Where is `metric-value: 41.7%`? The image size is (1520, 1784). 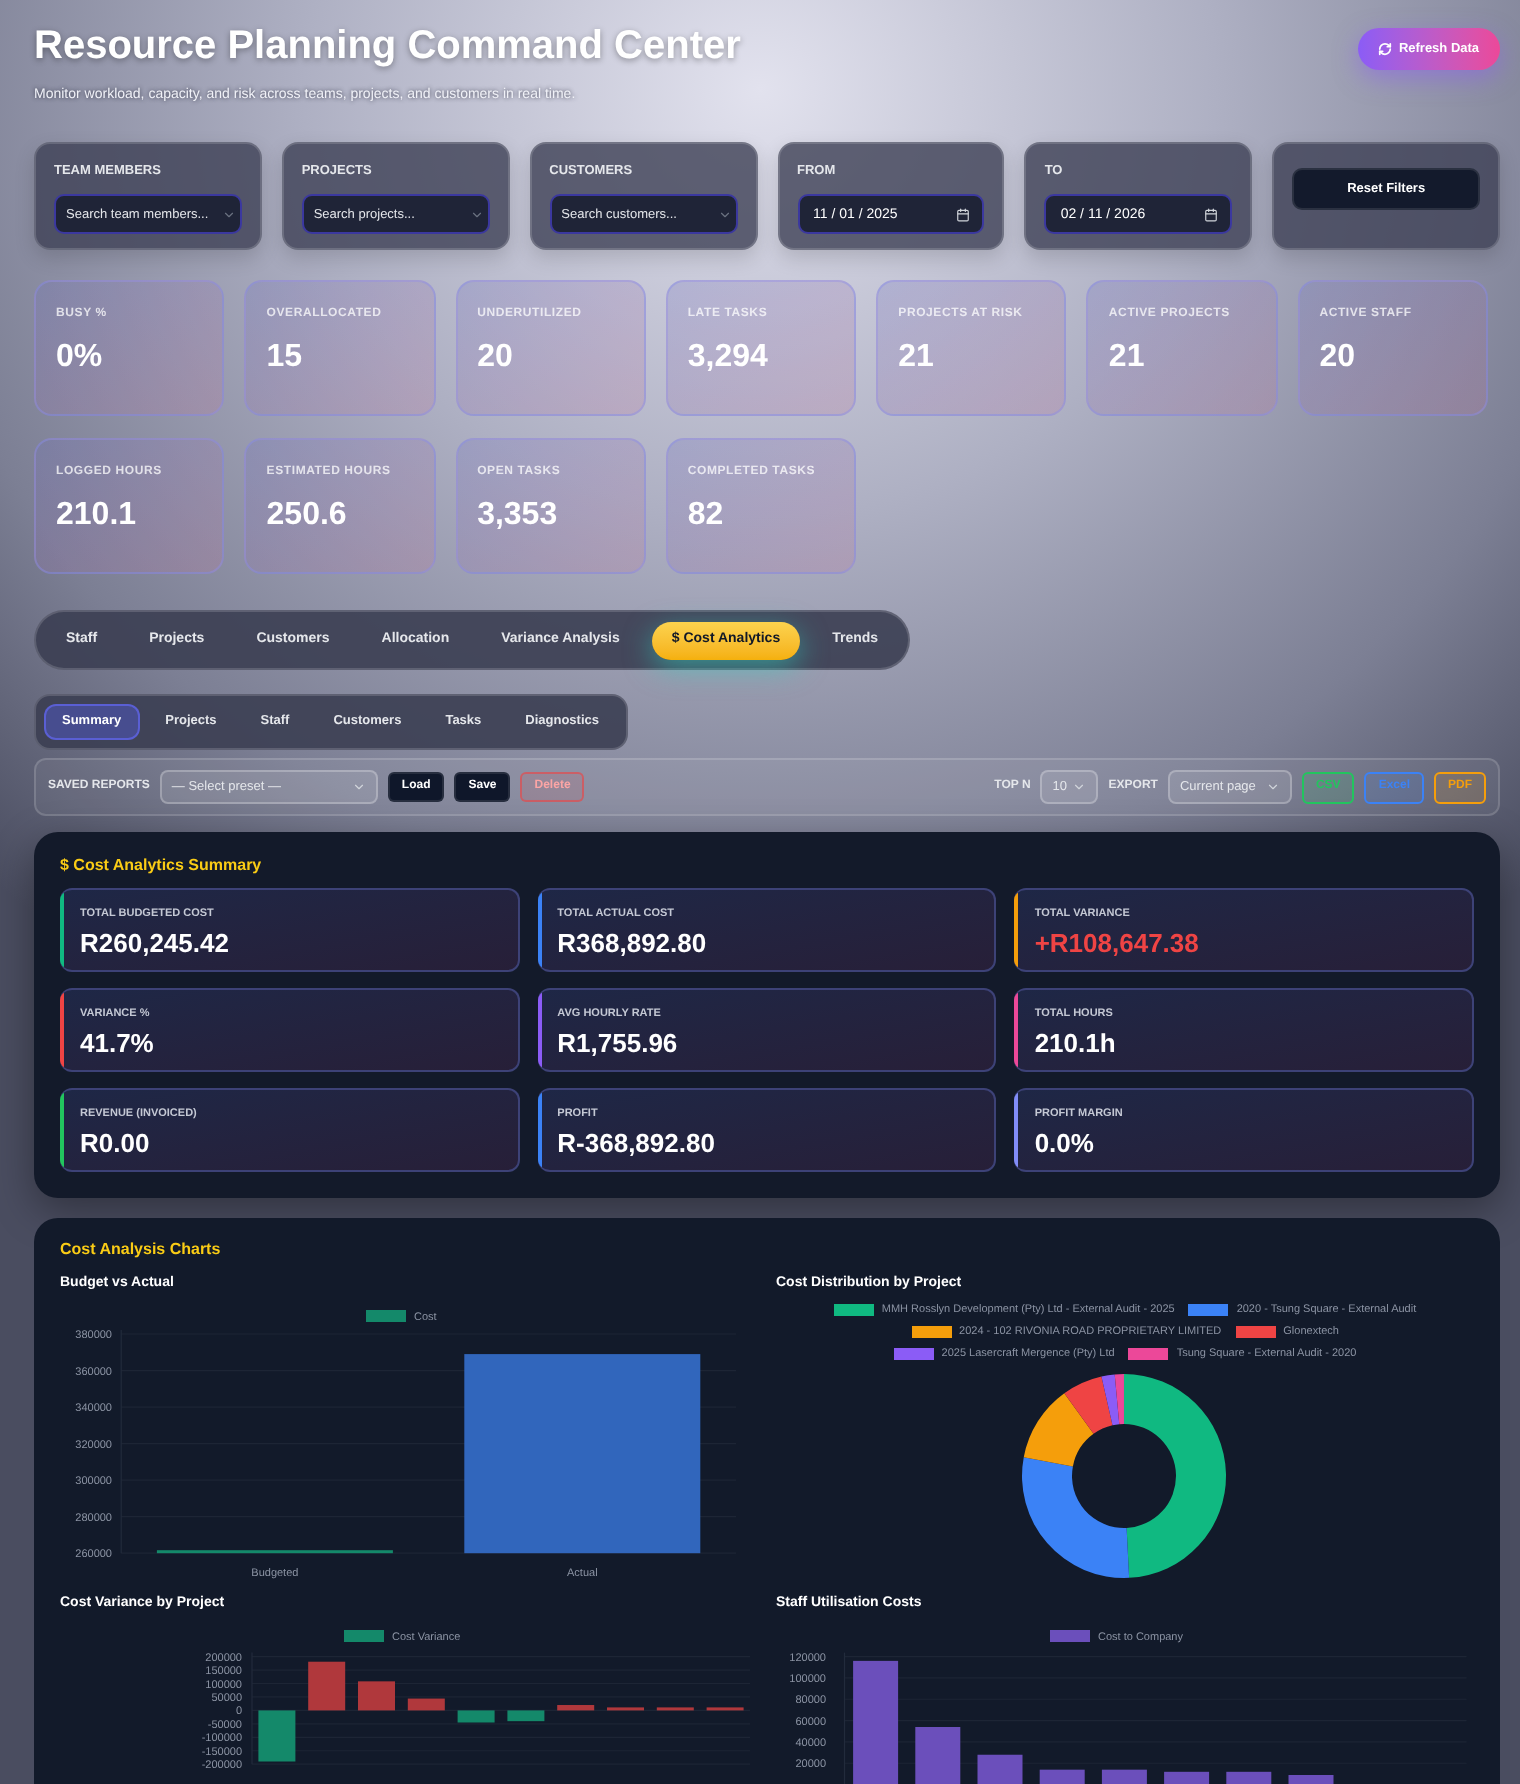
metric-value: 41.7% is located at coordinates (117, 1044).